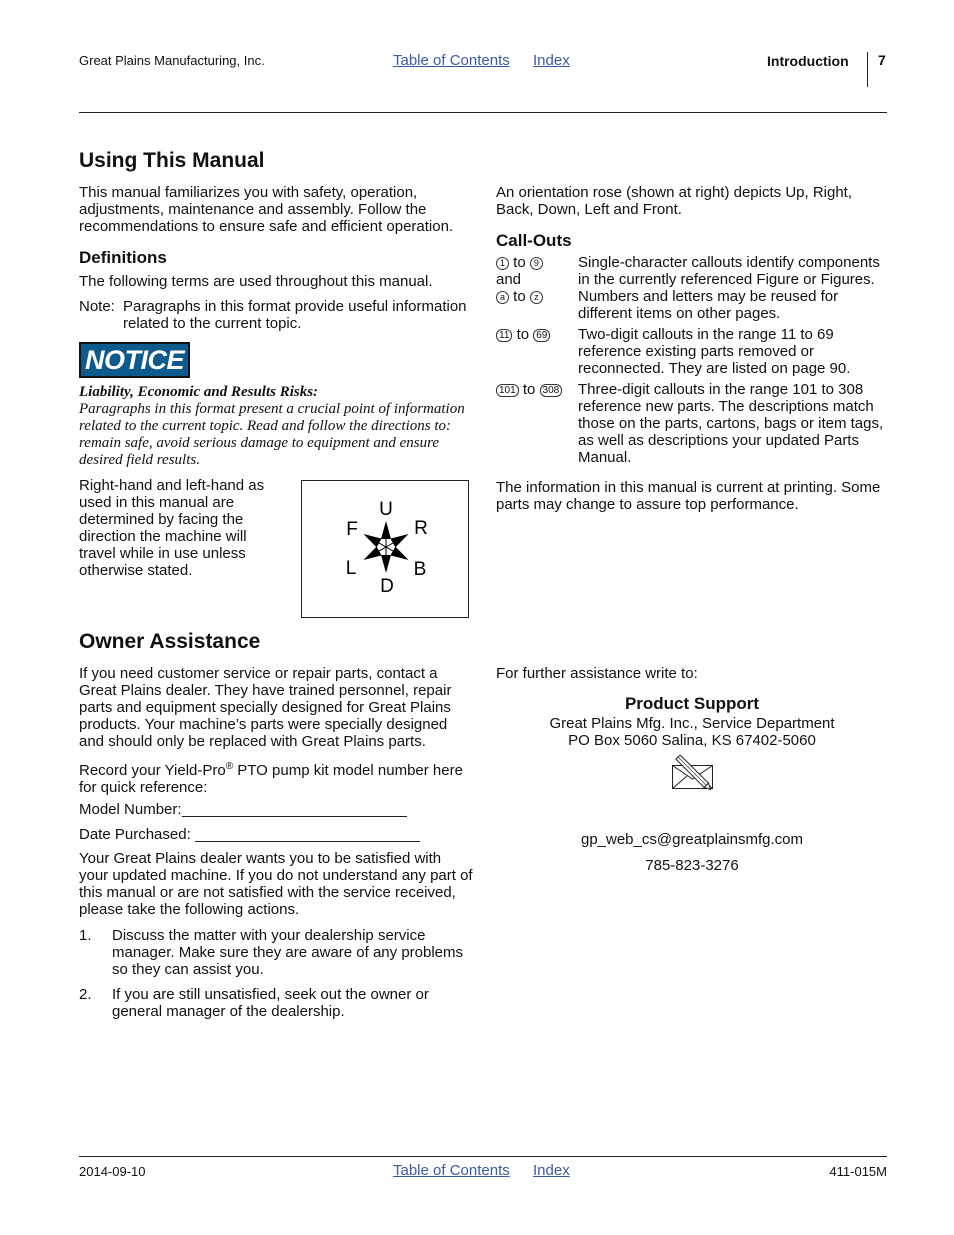  Describe the element at coordinates (597, 673) in the screenshot. I see `write-to-text: For further assistance write to:` at that location.